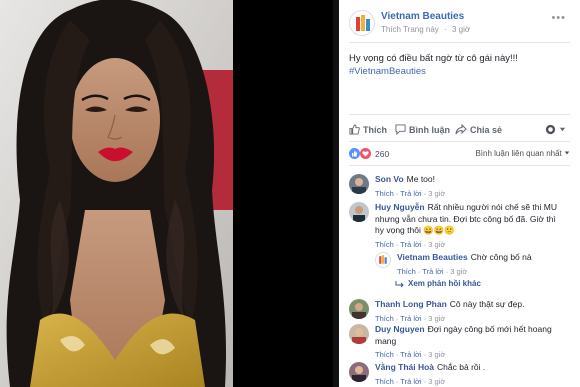 This screenshot has height=387, width=580. I want to click on actions-bottom-divider, so click(459, 141).